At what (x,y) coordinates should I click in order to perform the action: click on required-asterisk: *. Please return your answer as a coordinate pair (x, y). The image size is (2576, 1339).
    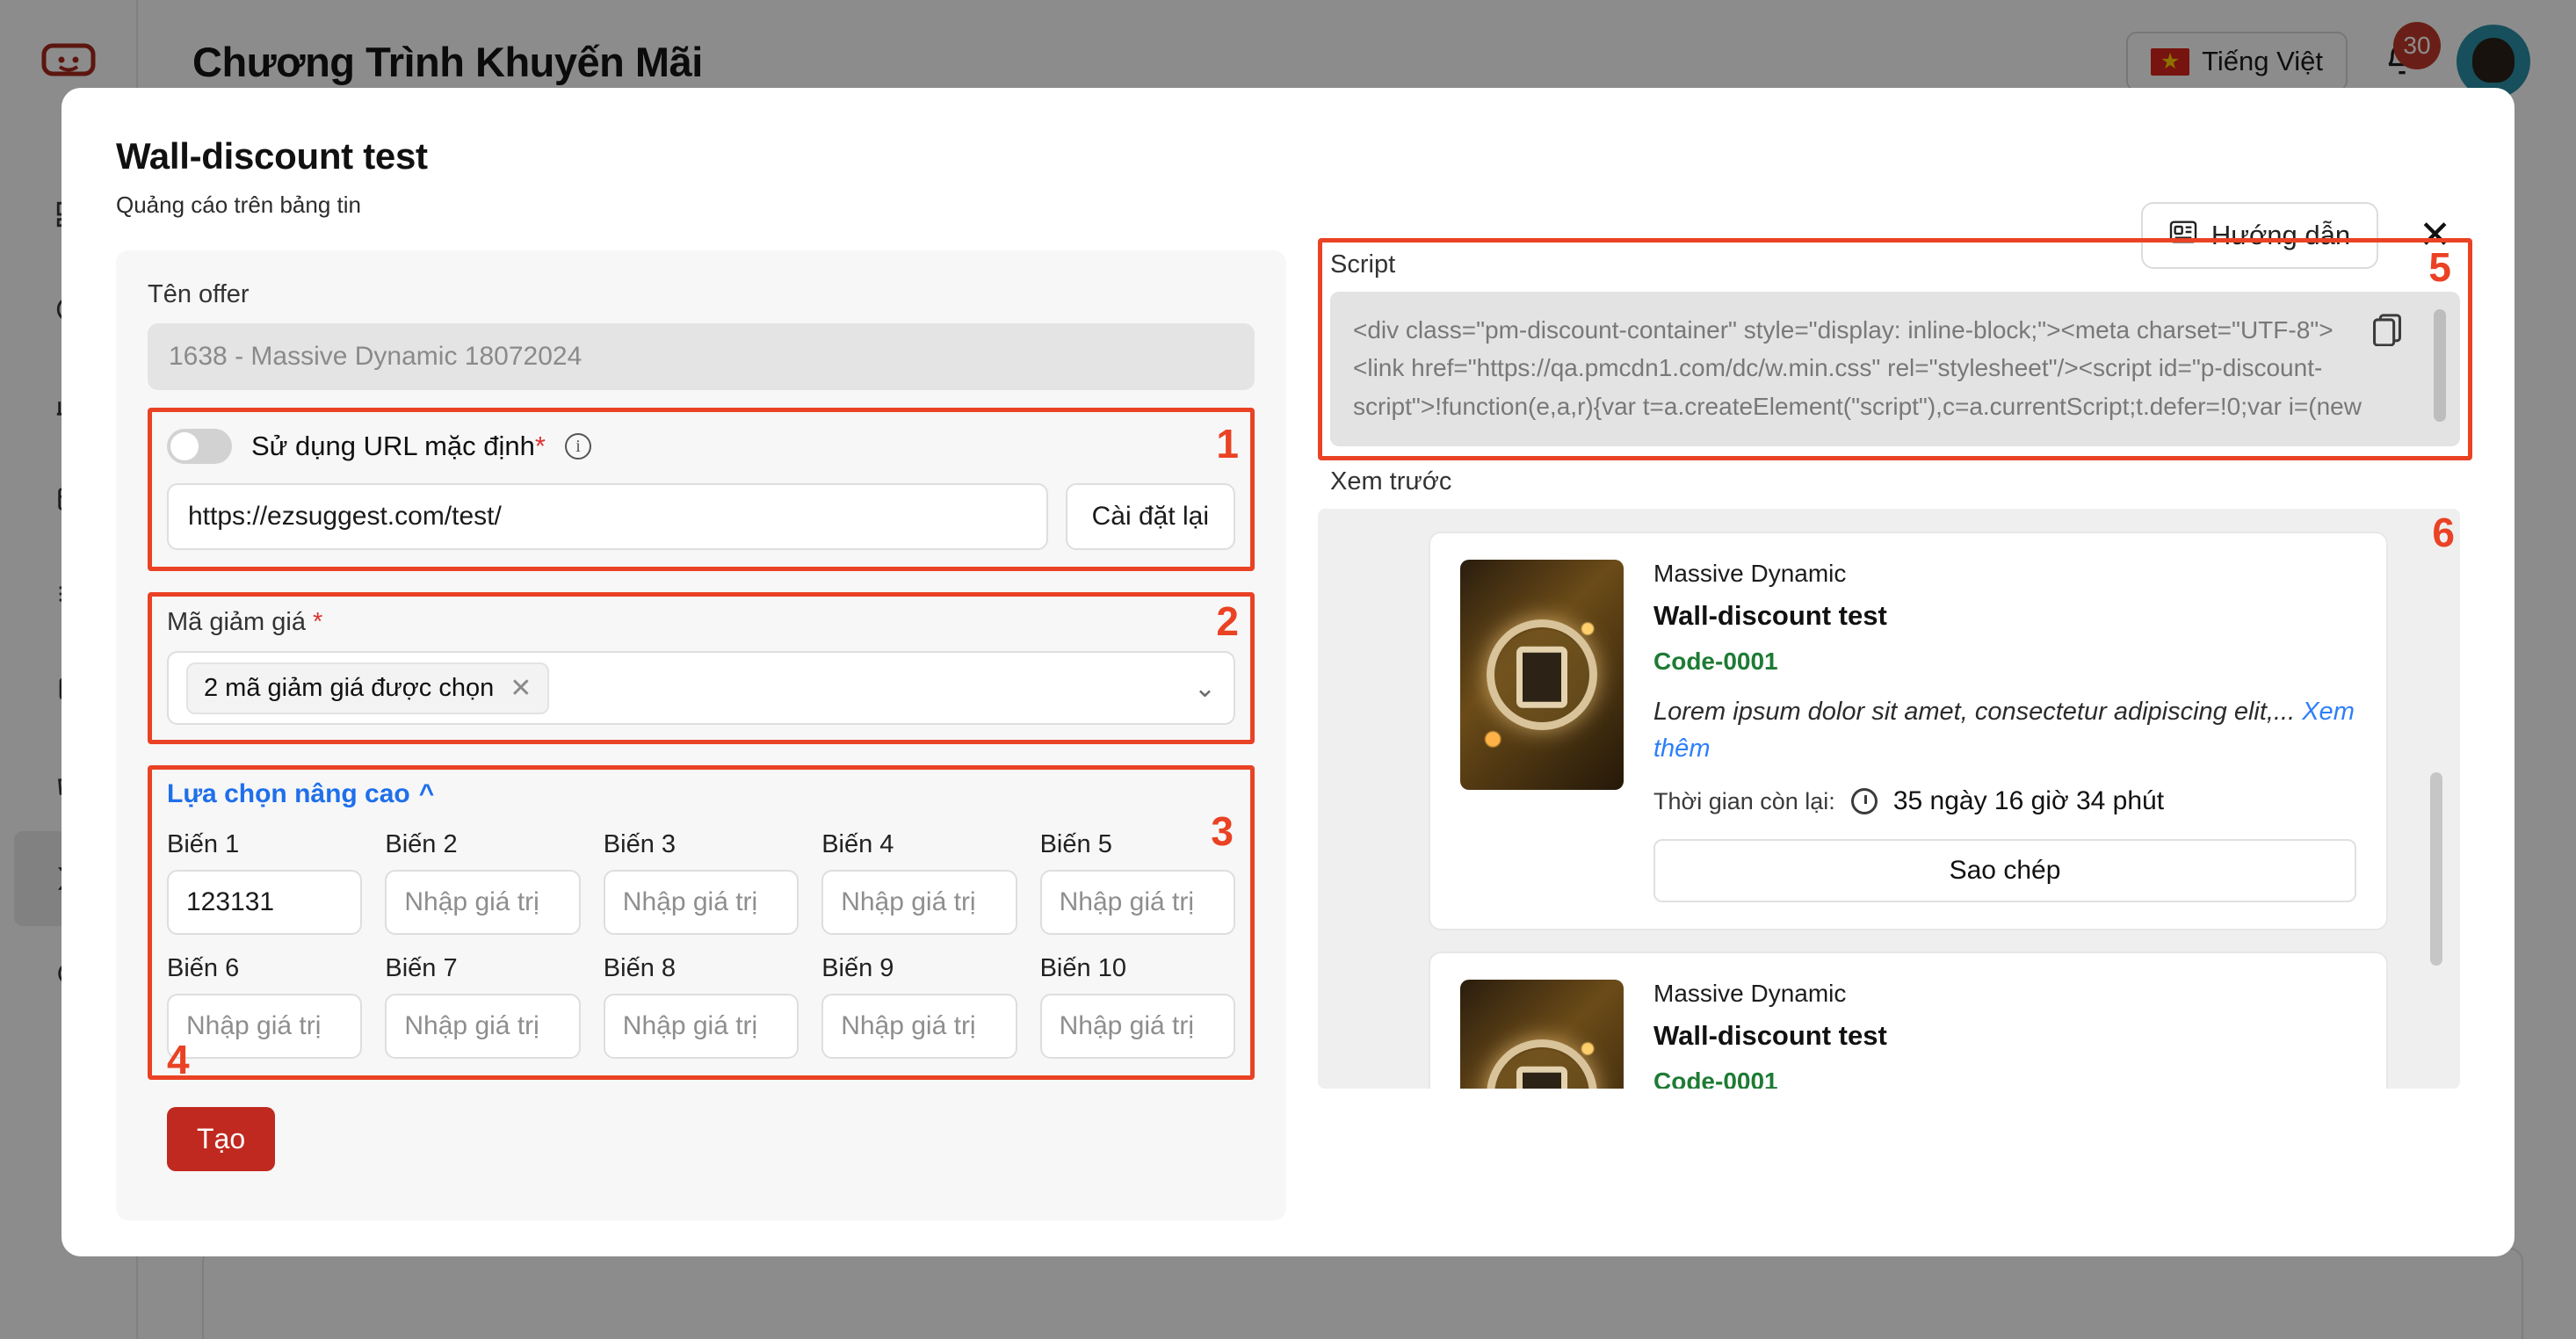
    Looking at the image, I should click on (540, 446).